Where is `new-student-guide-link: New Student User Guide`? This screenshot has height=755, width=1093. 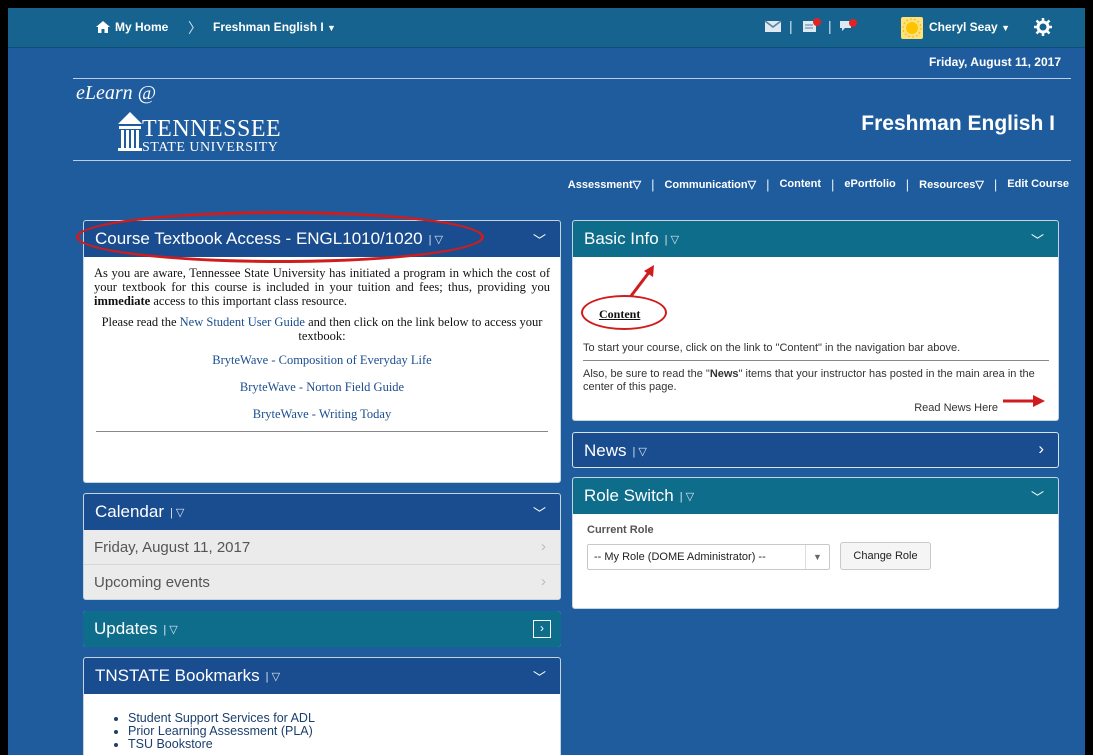 new-student-guide-link: New Student User Guide is located at coordinates (242, 322).